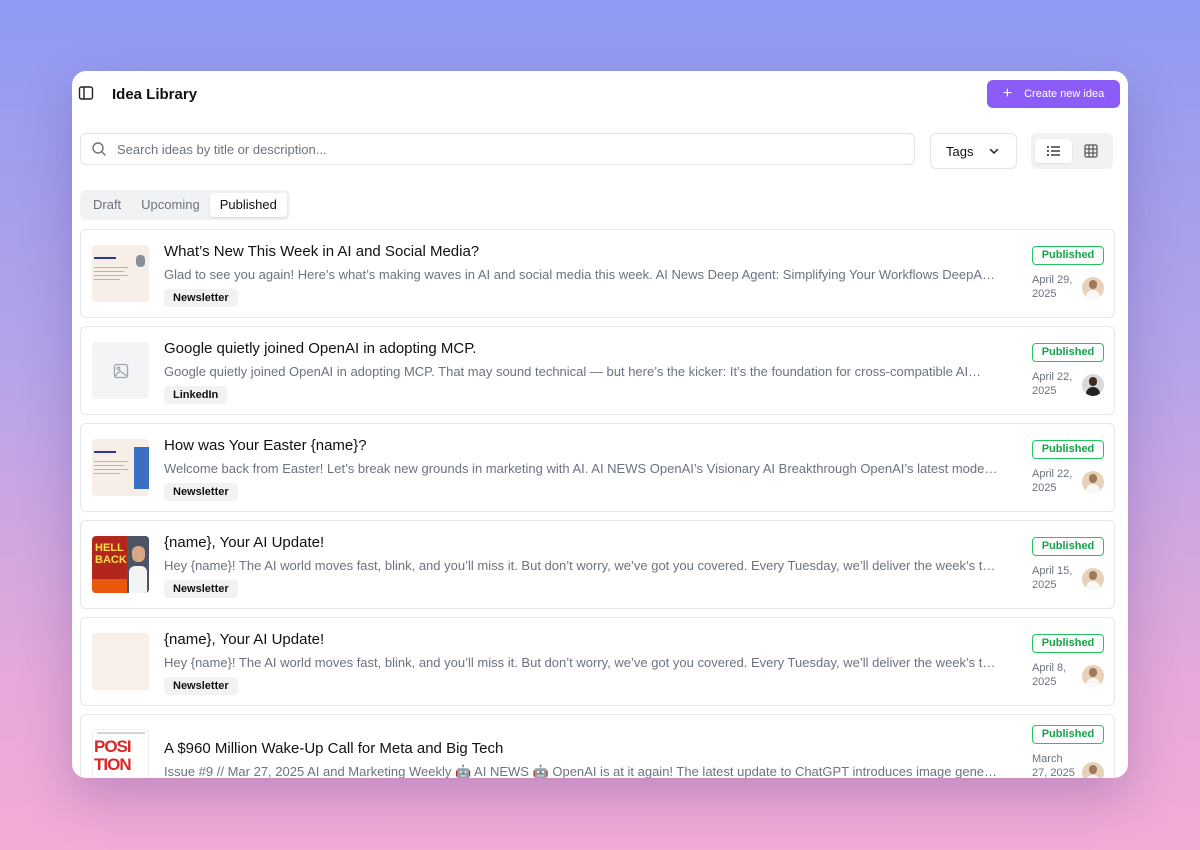  What do you see at coordinates (994, 151) in the screenshot?
I see `chevron-down-icon` at bounding box center [994, 151].